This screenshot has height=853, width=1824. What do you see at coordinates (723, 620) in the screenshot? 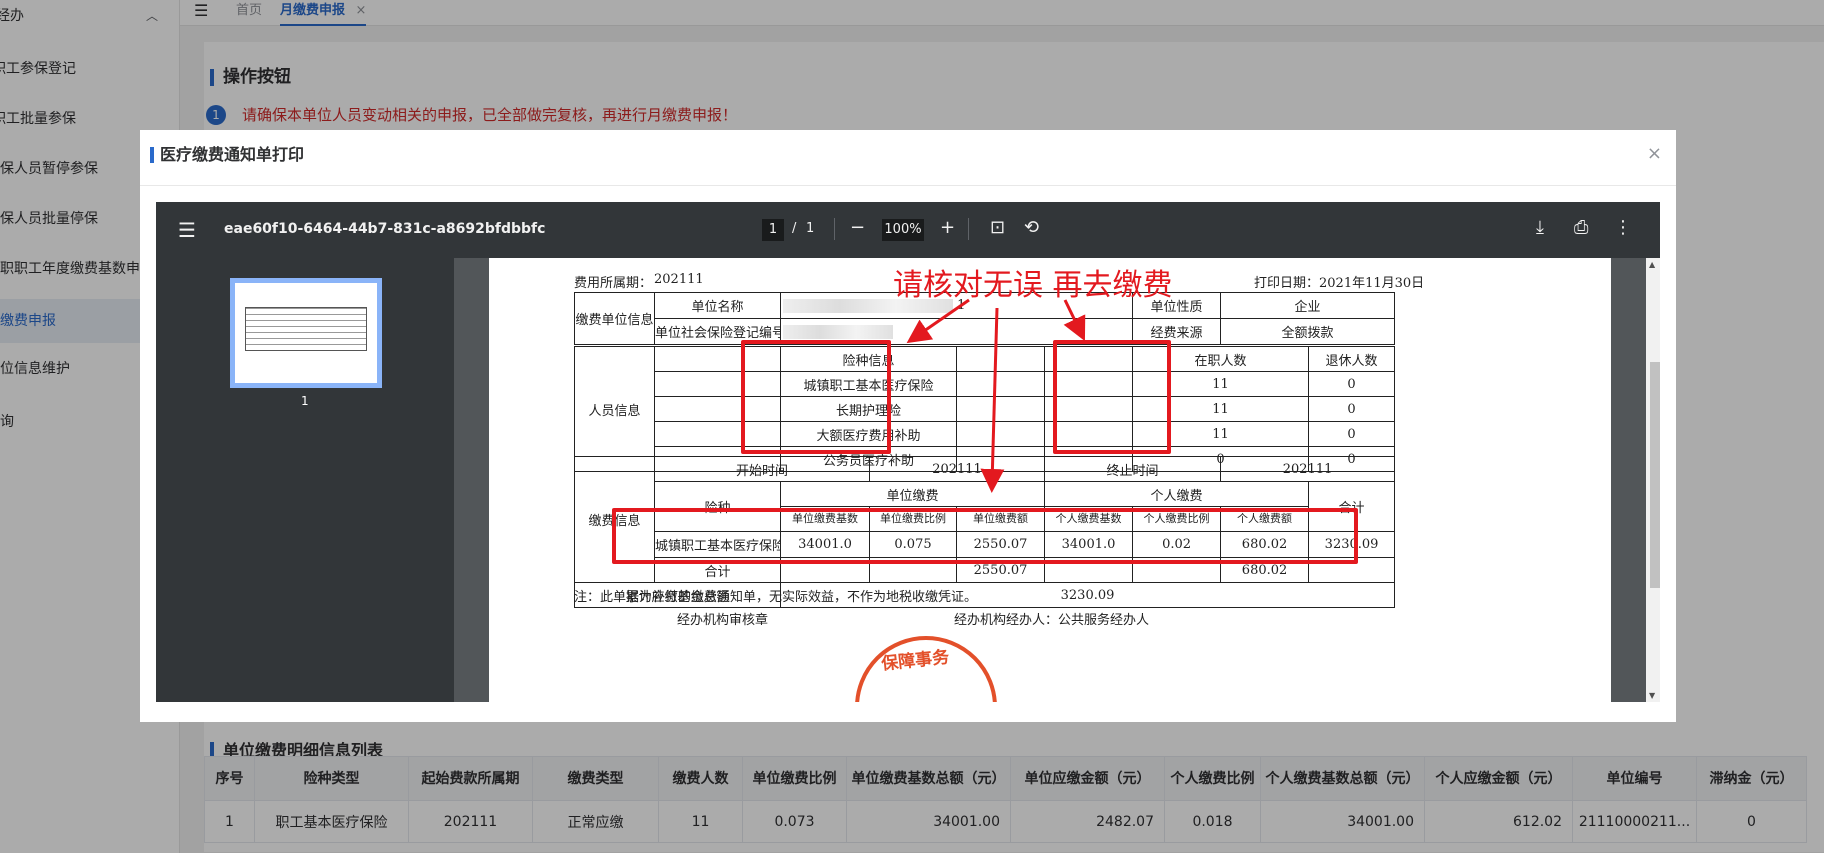
I see `agency-seal-label: 经办机构审核章` at bounding box center [723, 620].